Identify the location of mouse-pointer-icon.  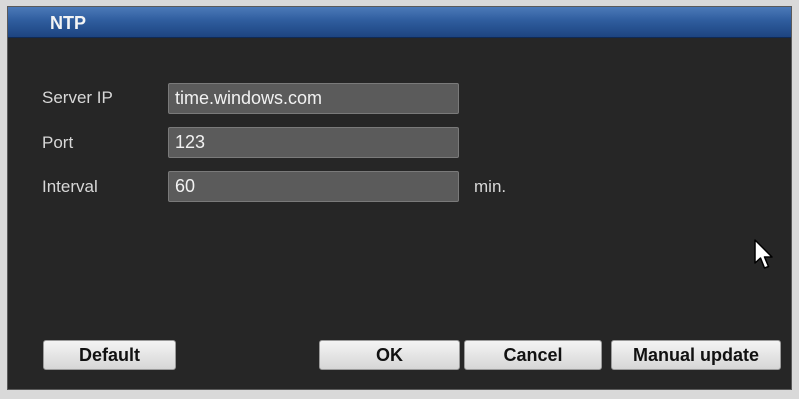
(763, 254).